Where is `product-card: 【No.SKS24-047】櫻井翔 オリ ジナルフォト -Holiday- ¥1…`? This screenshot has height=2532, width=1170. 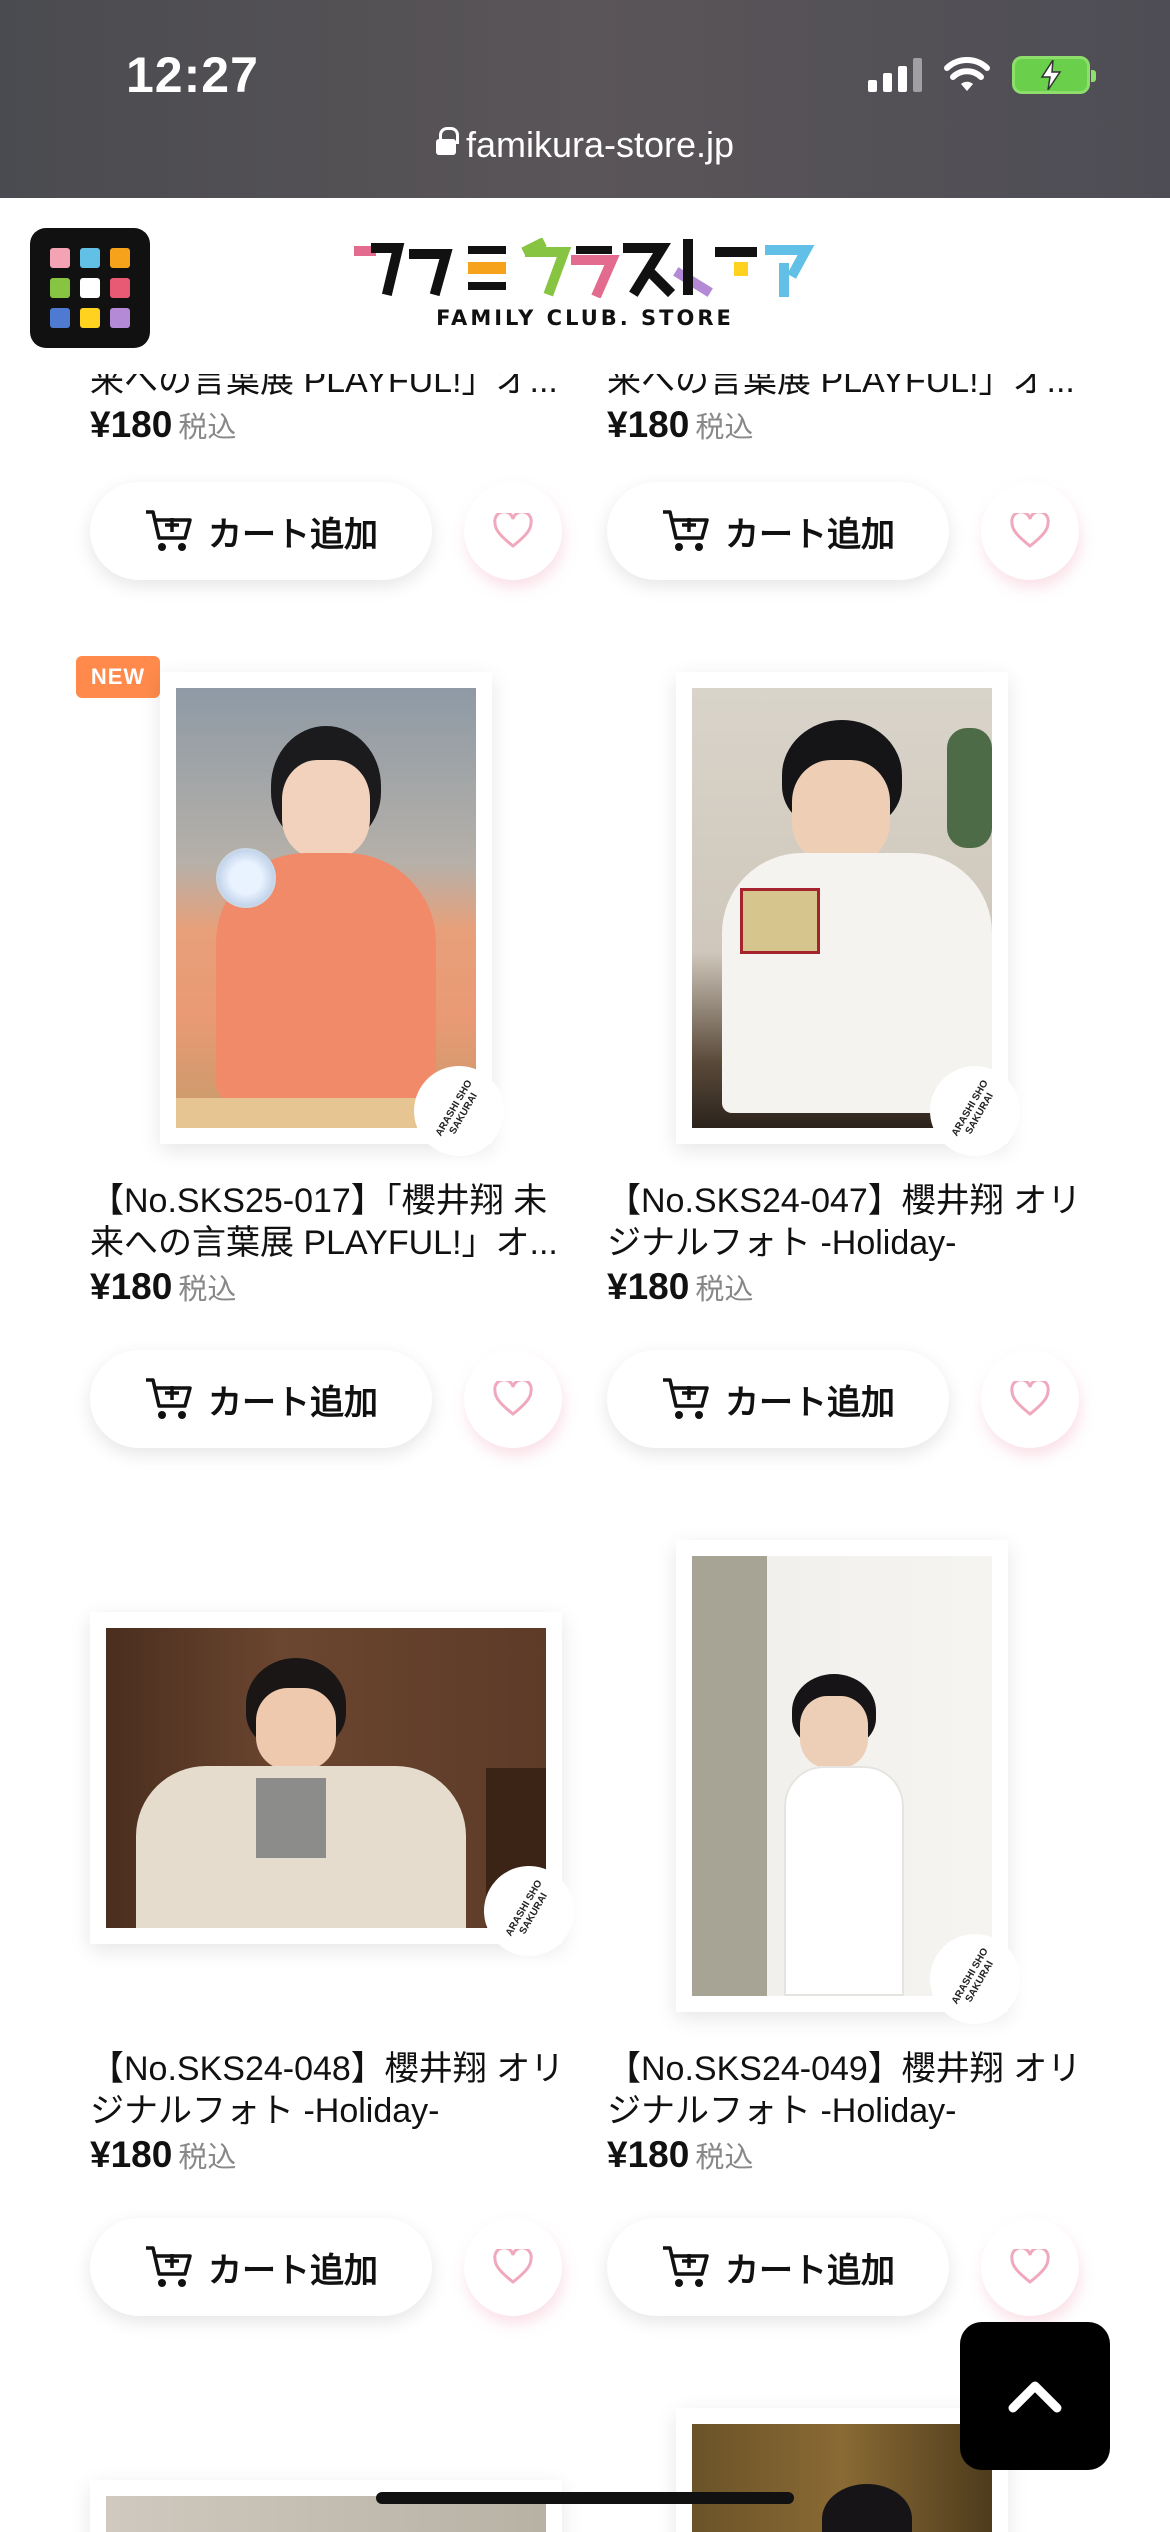 product-card: 【No.SKS24-047】櫻井翔 オリ ジナルフォト -Holiday- ¥1… is located at coordinates (866, 1244).